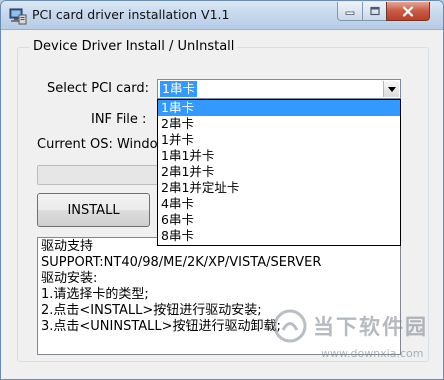 This screenshot has height=380, width=444. What do you see at coordinates (151, 310) in the screenshot?
I see `info-text-line: 2.点击<INSTALL>按钮进行驱动安装;` at bounding box center [151, 310].